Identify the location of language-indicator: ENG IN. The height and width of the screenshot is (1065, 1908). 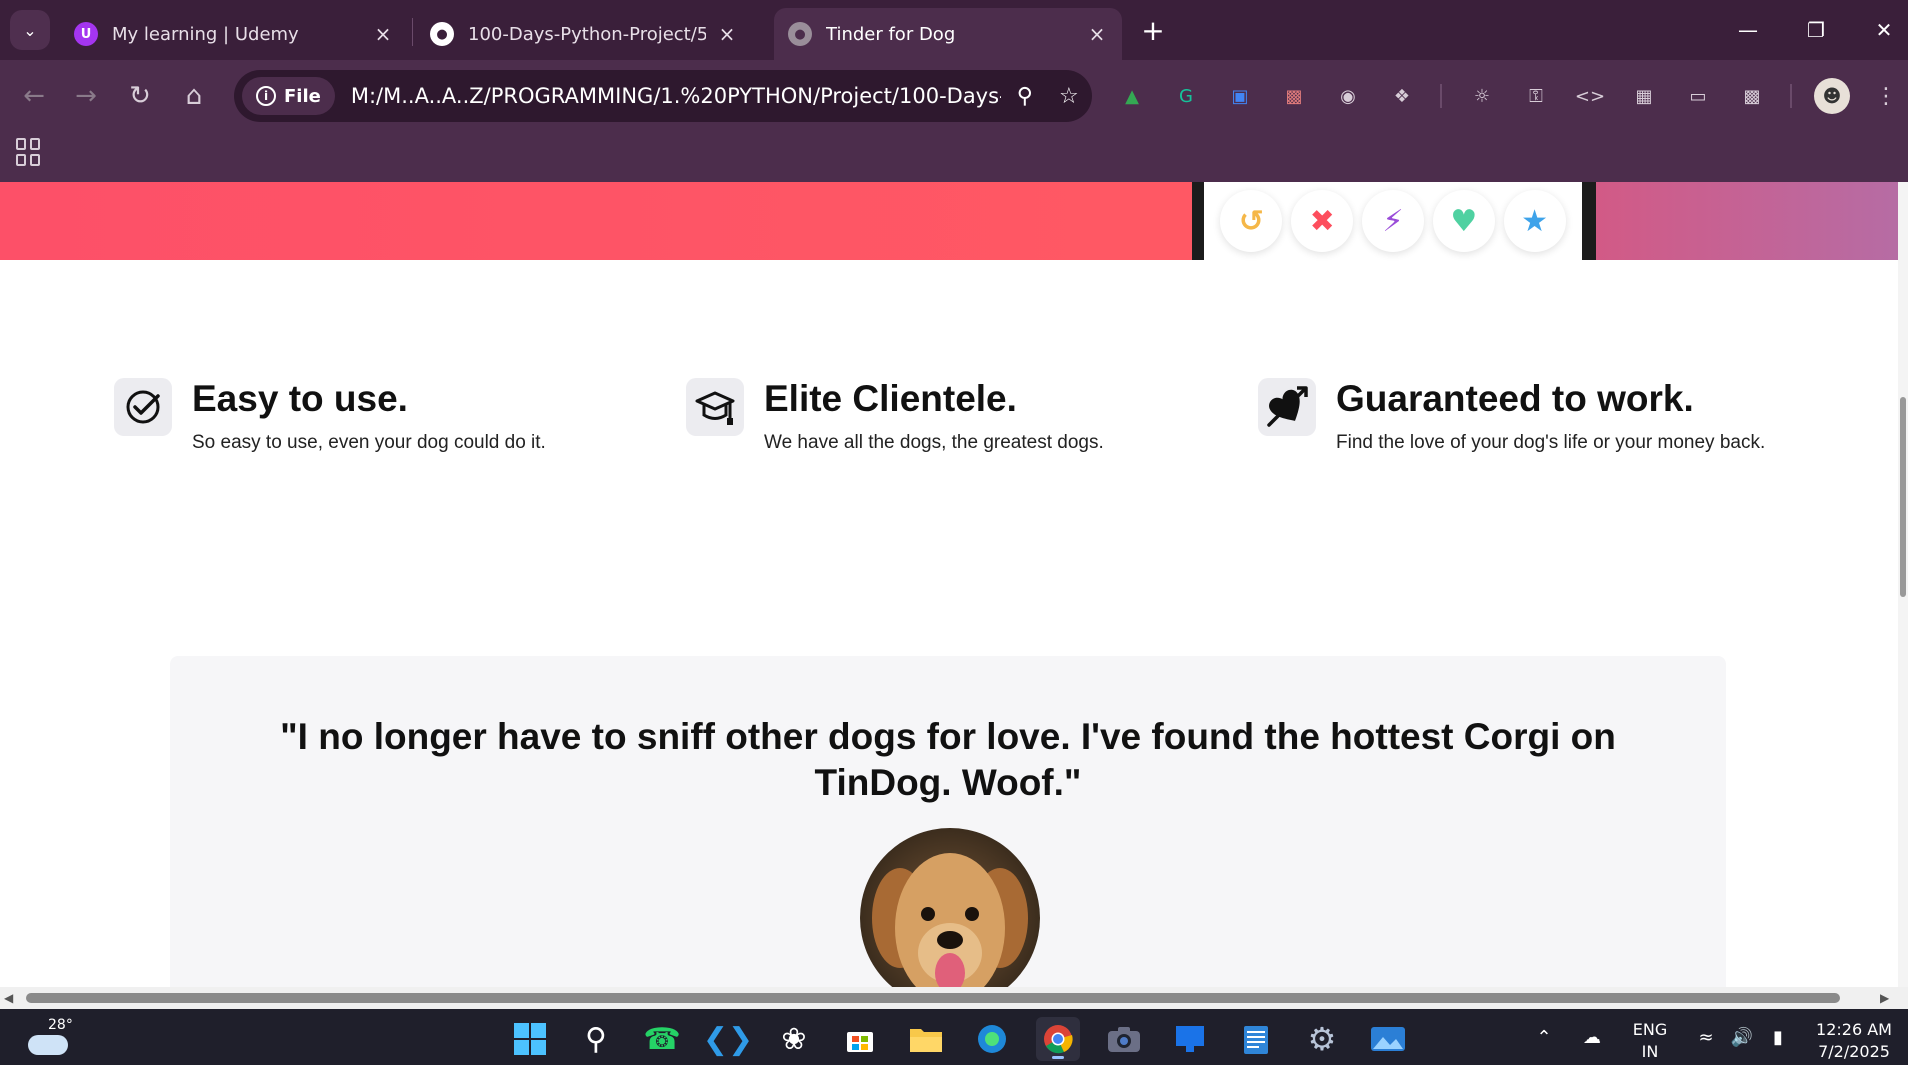
(1650, 1041).